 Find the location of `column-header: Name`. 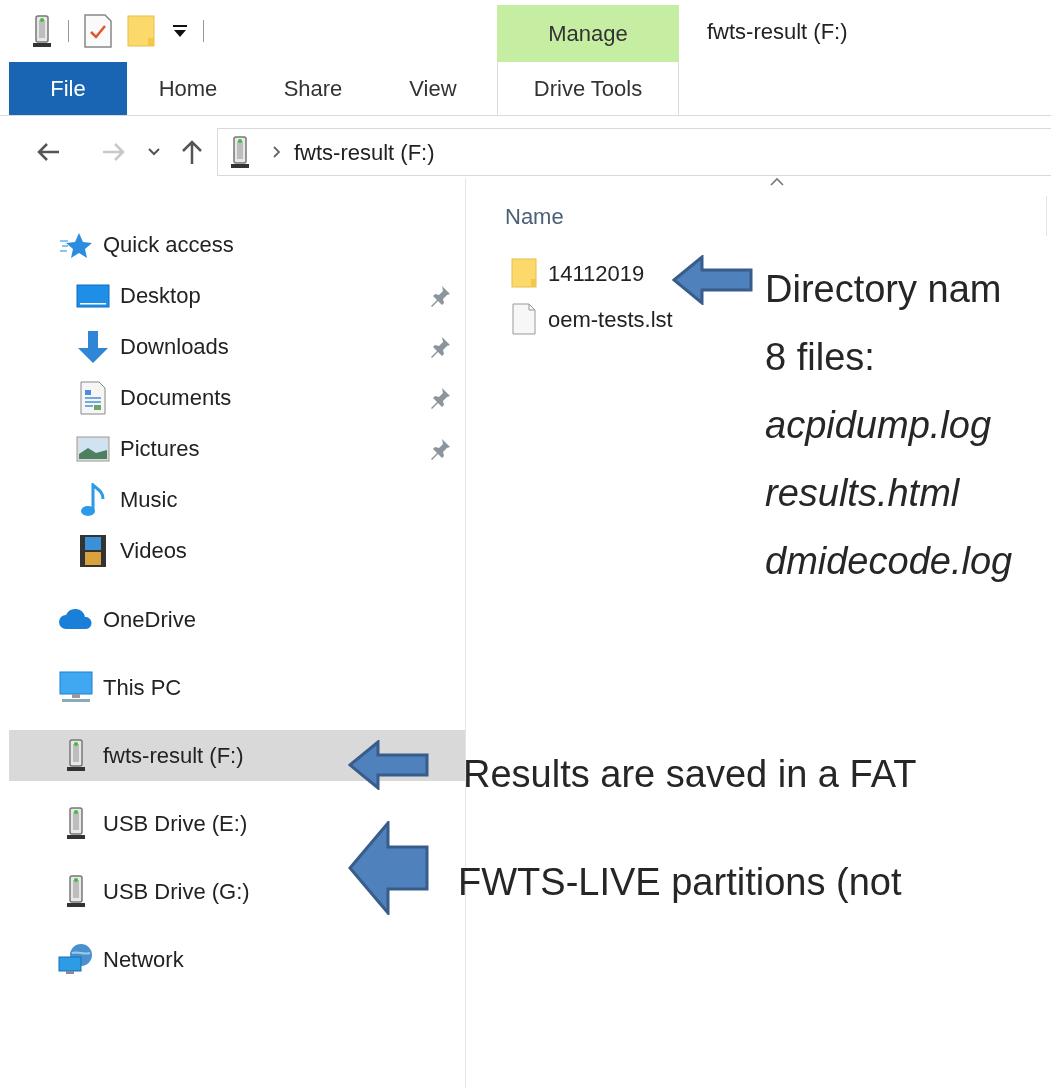

column-header: Name is located at coordinates (776, 216).